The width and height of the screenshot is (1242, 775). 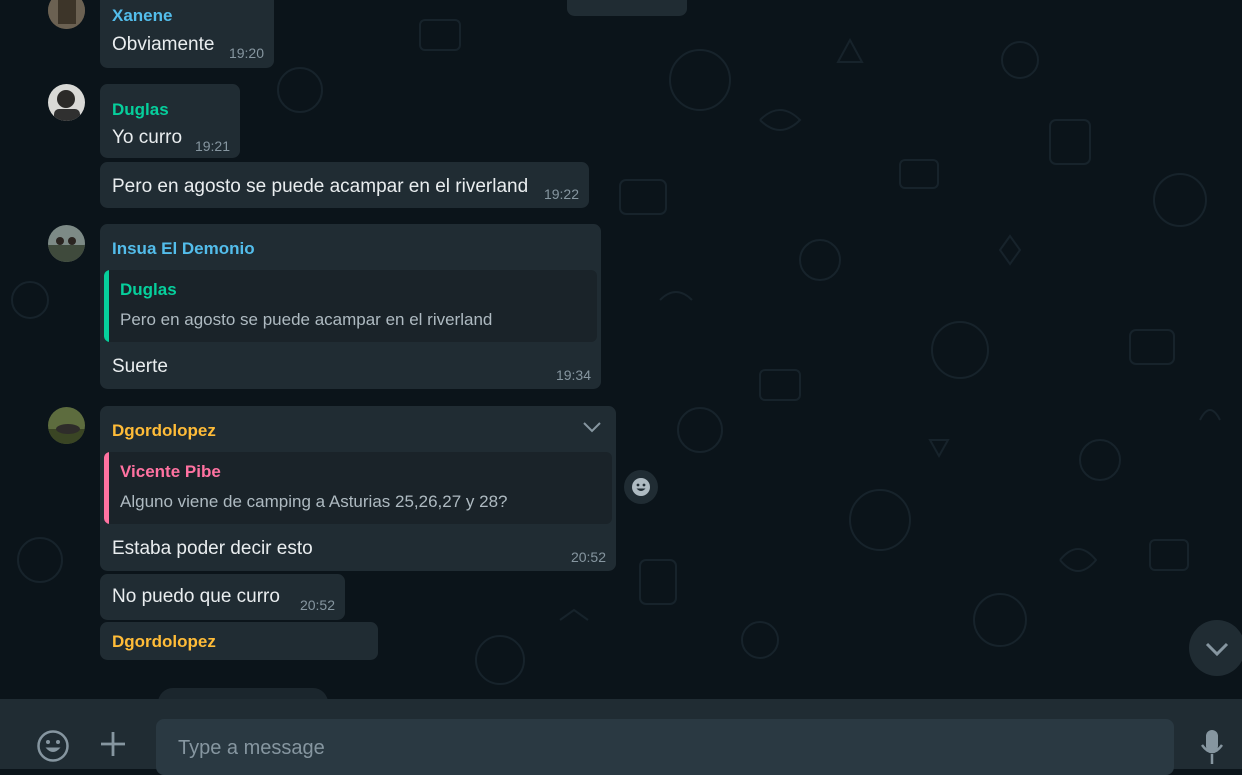 What do you see at coordinates (142, 15) in the screenshot?
I see `message-sender: Xanene` at bounding box center [142, 15].